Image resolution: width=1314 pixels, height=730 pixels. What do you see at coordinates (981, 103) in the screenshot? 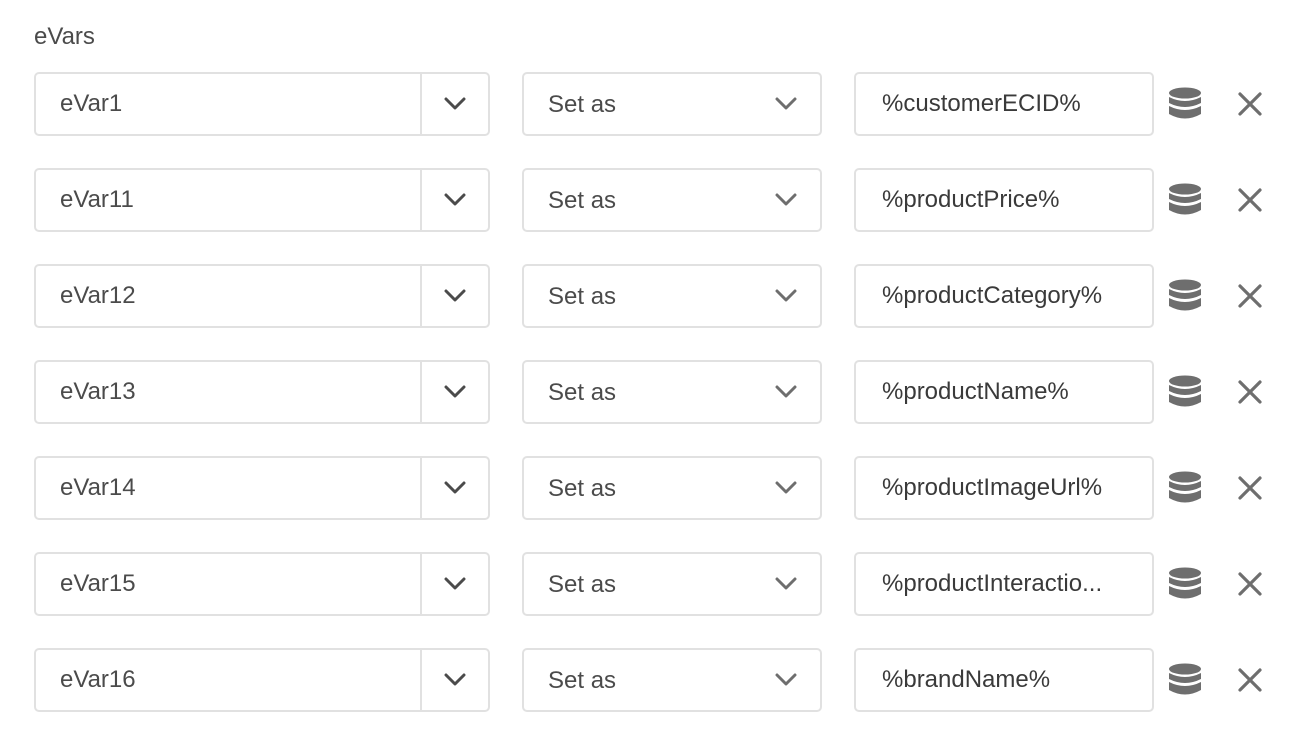
I see `value-text: %customerECID%` at bounding box center [981, 103].